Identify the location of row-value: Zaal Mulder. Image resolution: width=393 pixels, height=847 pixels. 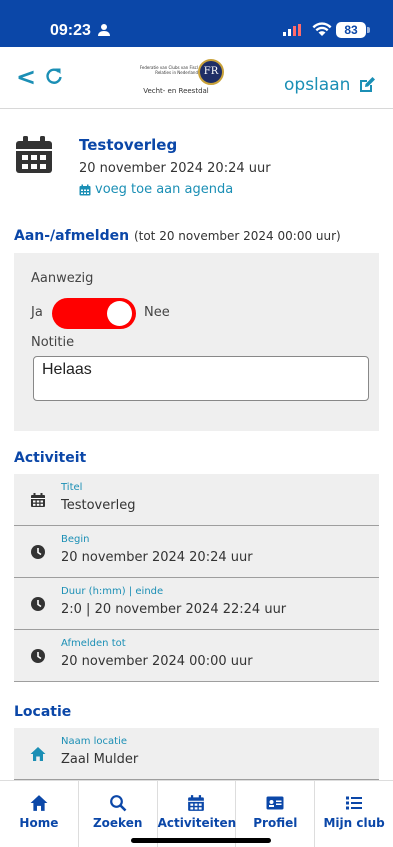
(100, 759).